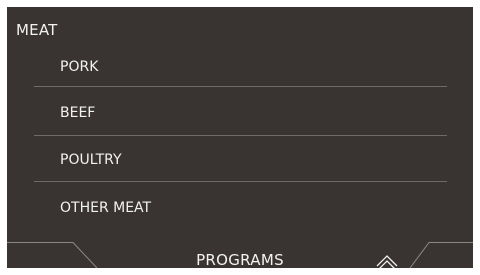 This screenshot has height=275, width=480. Describe the element at coordinates (105, 208) in the screenshot. I see `menu-item-other-meat: OTHER MEAT` at that location.